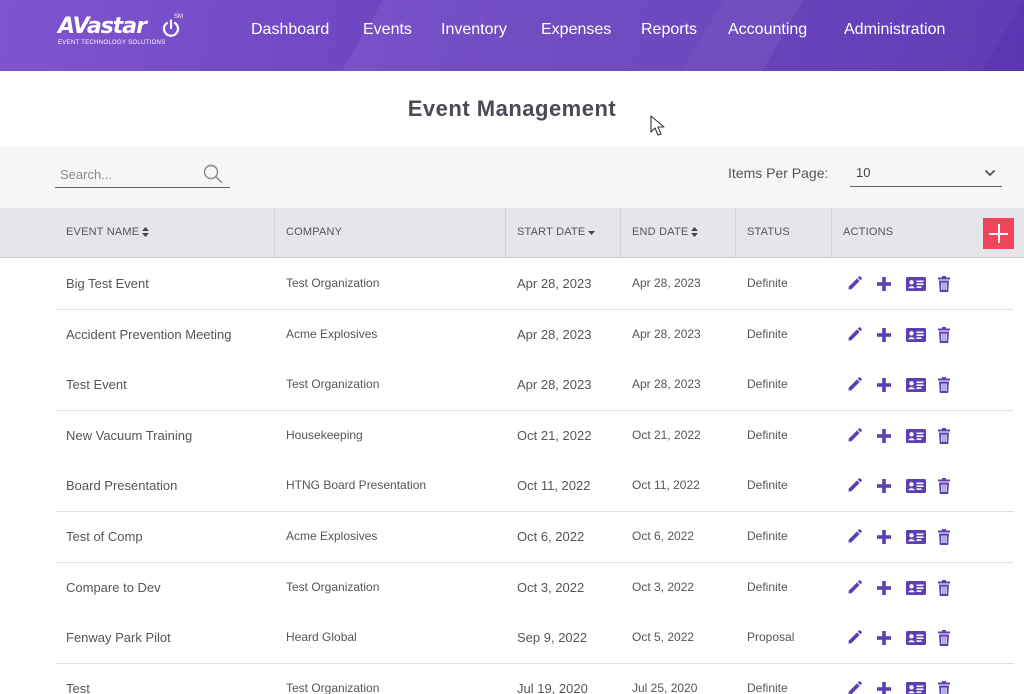 This screenshot has height=694, width=1024. What do you see at coordinates (666, 384) in the screenshot?
I see `end-date: Apr 28, 2023` at bounding box center [666, 384].